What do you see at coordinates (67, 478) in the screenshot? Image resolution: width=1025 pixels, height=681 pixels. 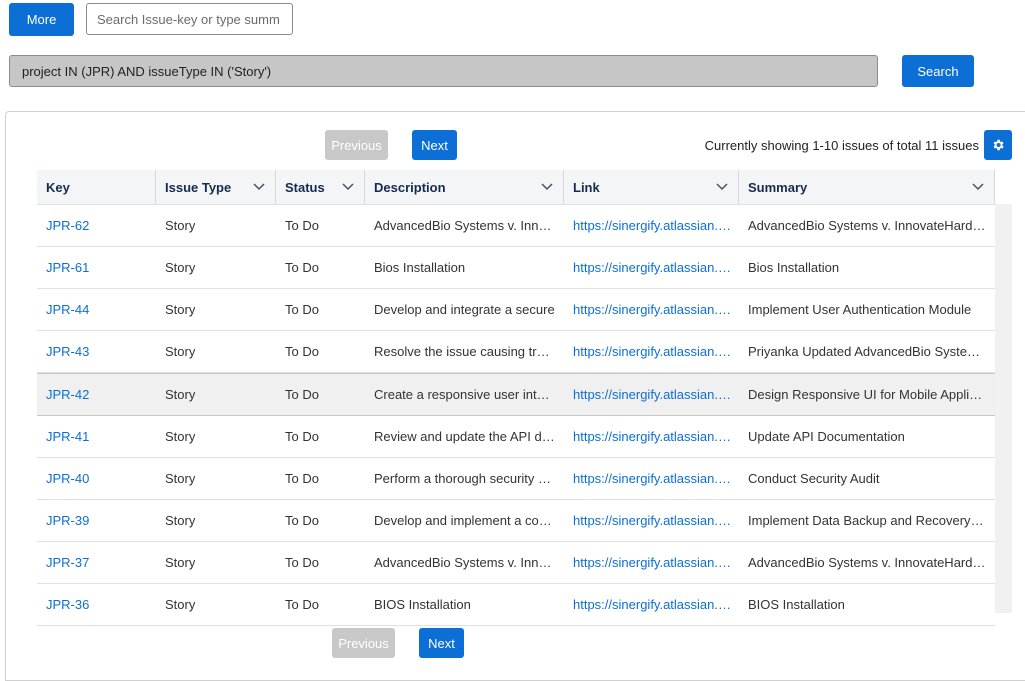 I see `issue-key-link: JPR-40` at bounding box center [67, 478].